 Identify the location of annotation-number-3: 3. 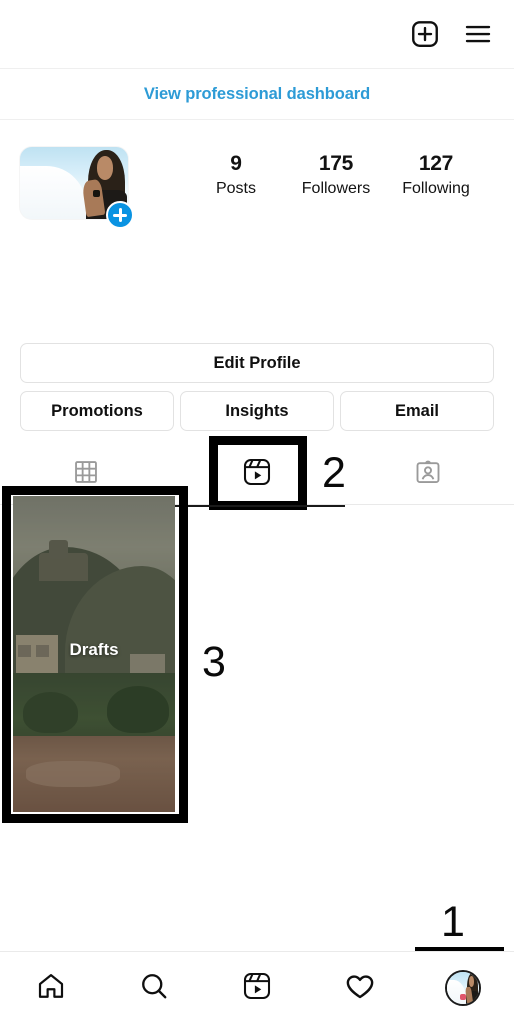
(214, 662).